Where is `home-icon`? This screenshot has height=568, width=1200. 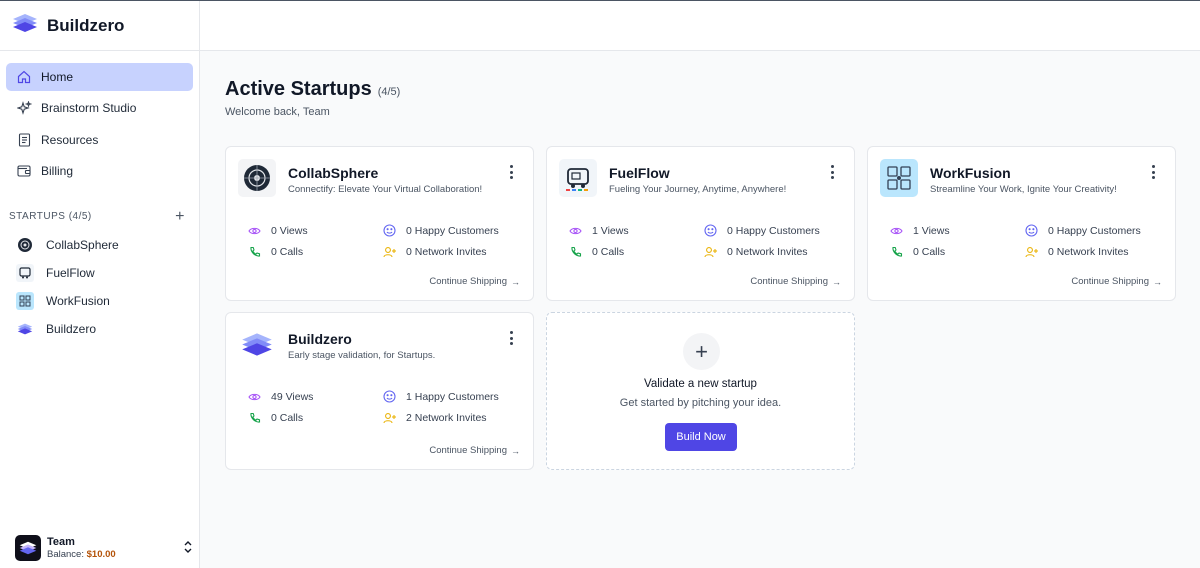 home-icon is located at coordinates (24, 77).